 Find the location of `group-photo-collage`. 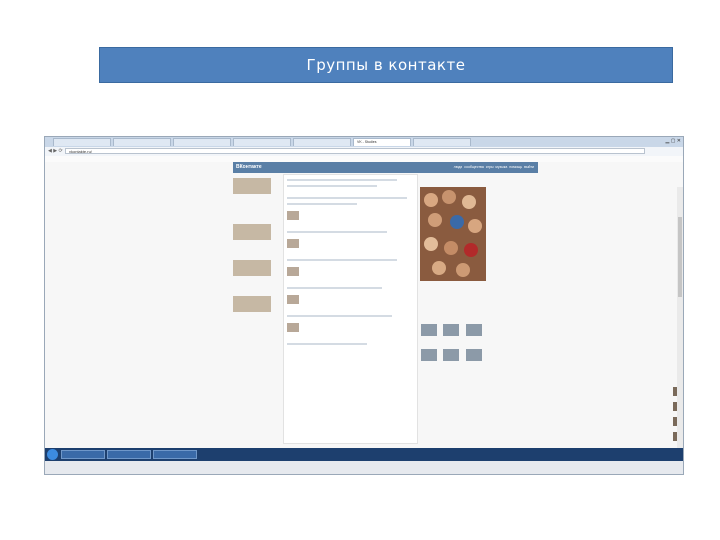

group-photo-collage is located at coordinates (453, 234).